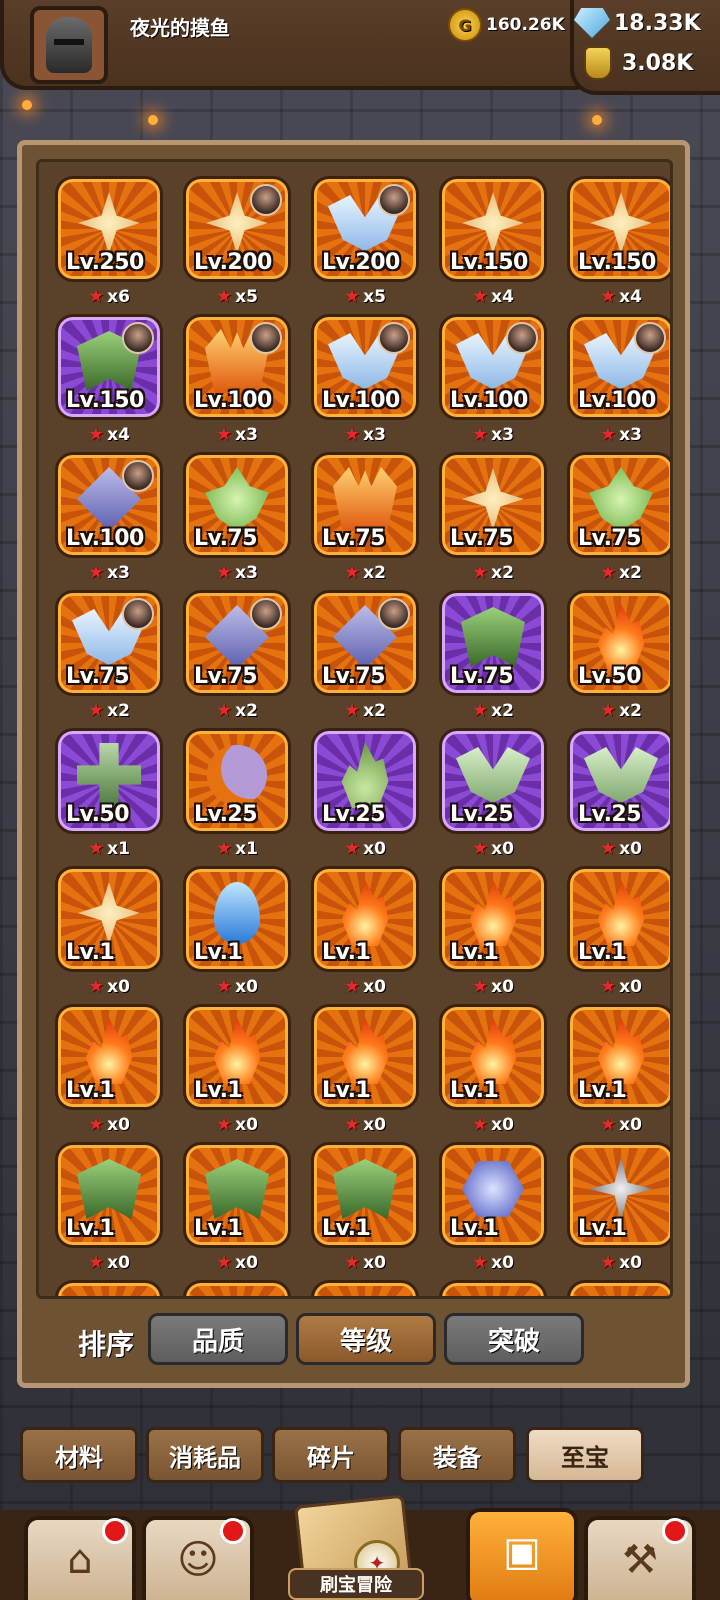 This screenshot has height=1600, width=720. I want to click on item-level: Lv.200, so click(361, 262).